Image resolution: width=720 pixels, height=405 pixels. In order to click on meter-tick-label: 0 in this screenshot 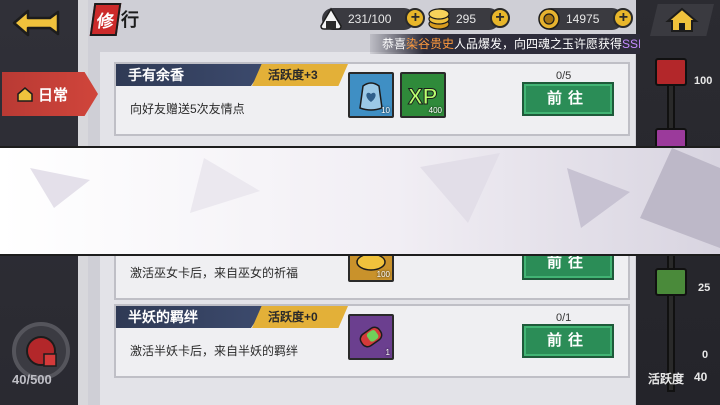, I will do `click(705, 355)`.